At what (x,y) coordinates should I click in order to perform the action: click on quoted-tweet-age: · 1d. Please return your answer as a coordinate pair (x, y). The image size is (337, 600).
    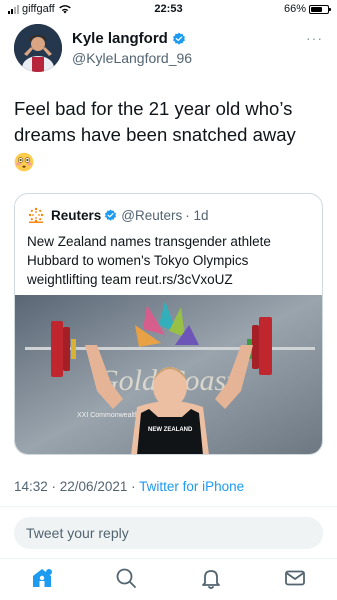
    Looking at the image, I should click on (197, 215).